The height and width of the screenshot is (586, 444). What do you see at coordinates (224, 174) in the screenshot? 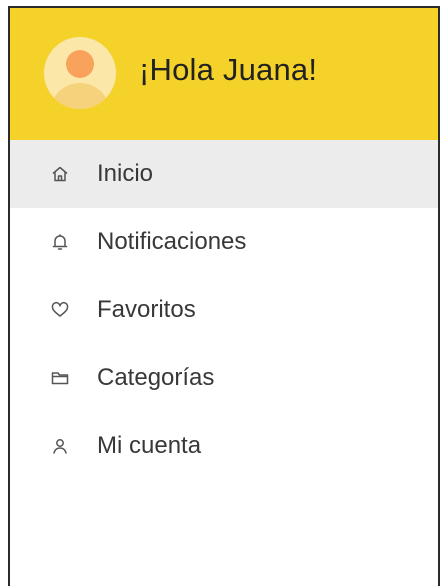
I see `menu-item-inicio: Inicio` at bounding box center [224, 174].